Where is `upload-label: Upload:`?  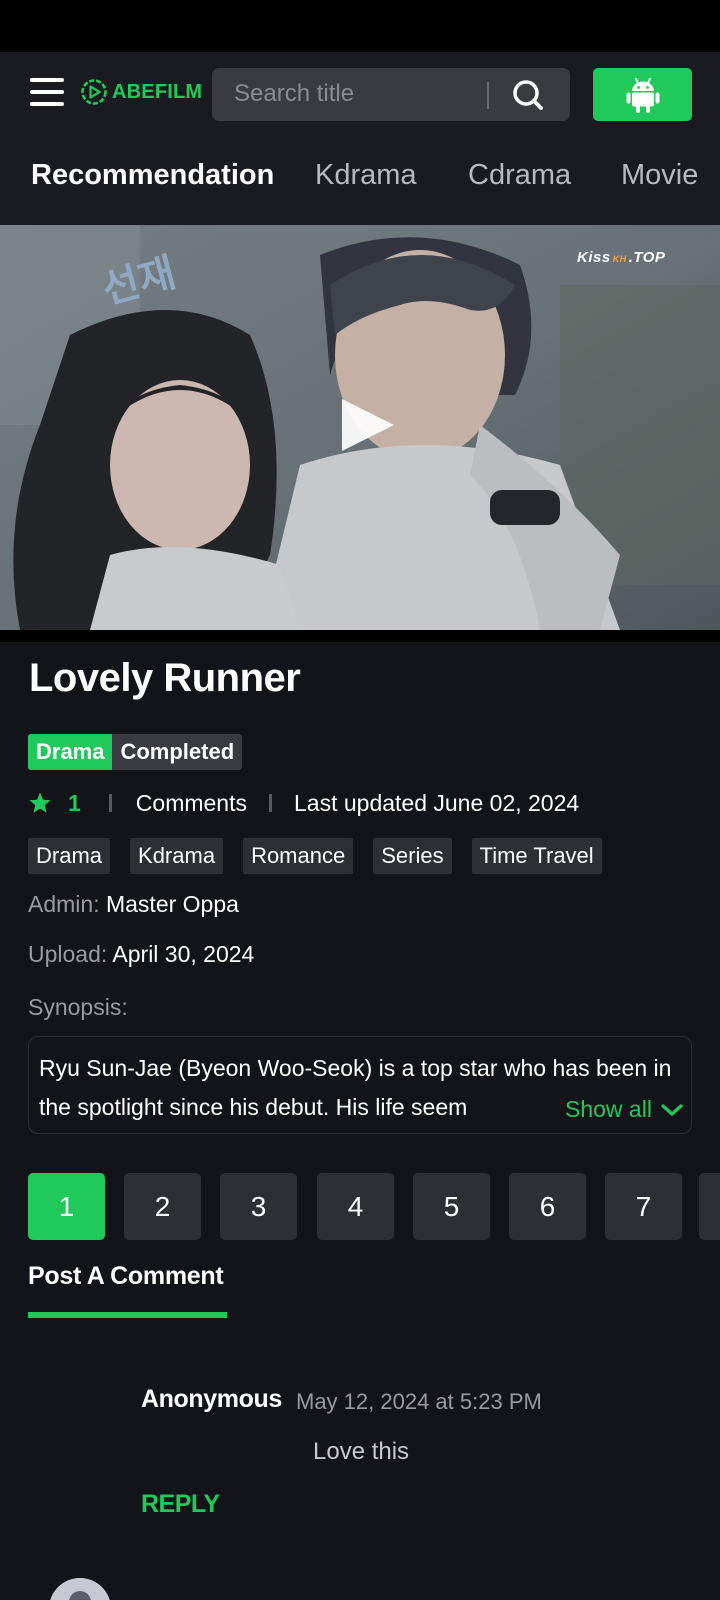 upload-label: Upload: is located at coordinates (68, 954).